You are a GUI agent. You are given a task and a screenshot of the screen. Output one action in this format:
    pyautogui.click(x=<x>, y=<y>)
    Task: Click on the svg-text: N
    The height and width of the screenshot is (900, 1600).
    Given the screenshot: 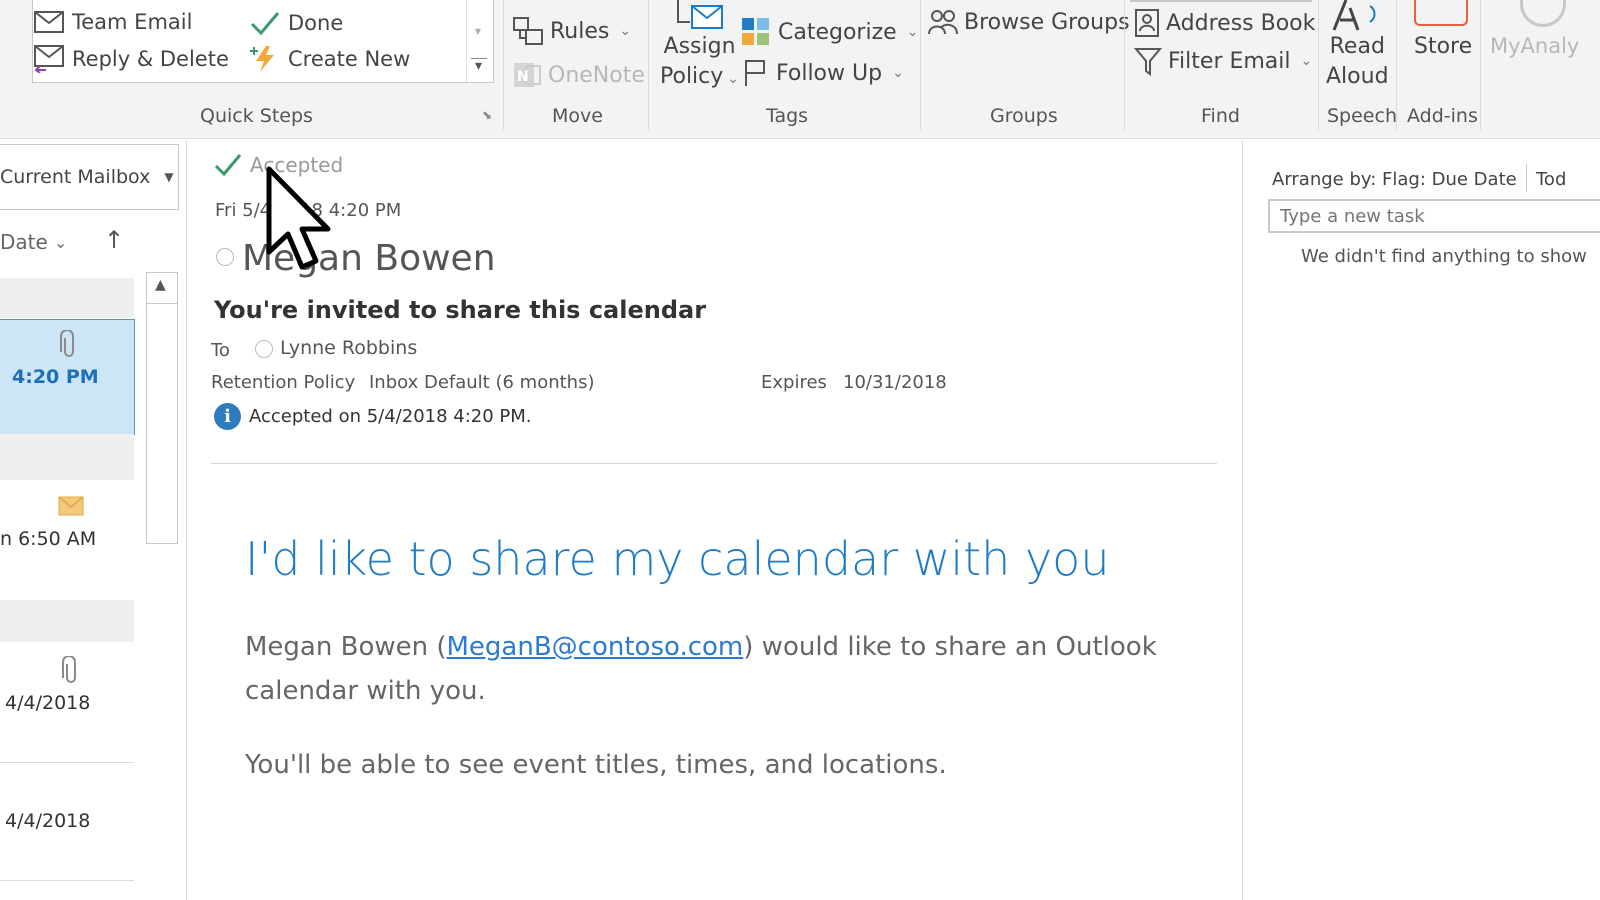 What is the action you would take?
    pyautogui.click(x=523, y=77)
    